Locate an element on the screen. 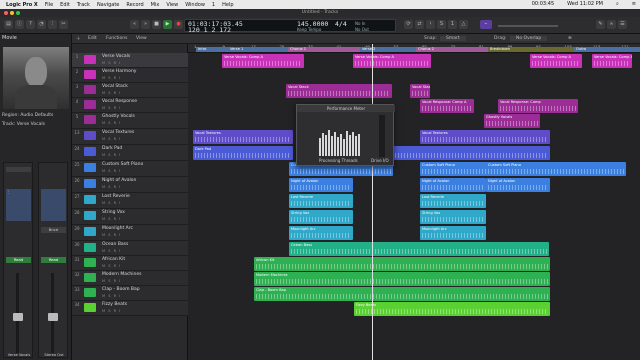 The height and width of the screenshot is (360, 640). region-label: Region: Audio Defaults is located at coordinates (27, 115).